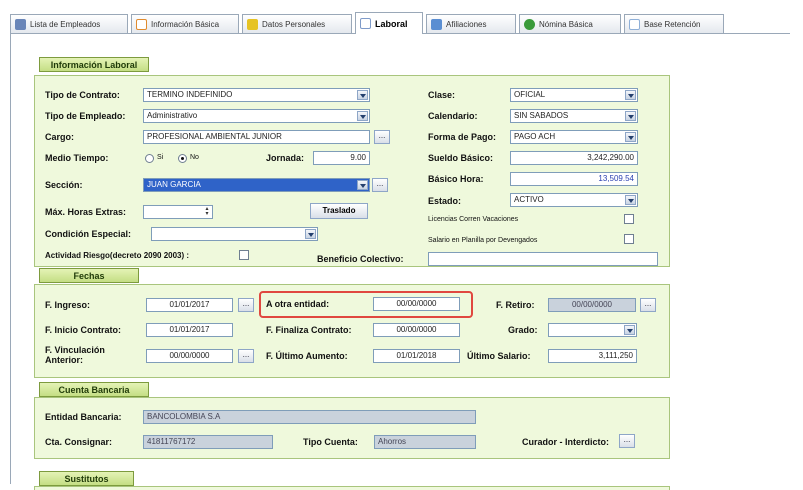  What do you see at coordinates (256, 95) in the screenshot?
I see `tipo-contrato-select: TERMINO INDEFINIDO` at bounding box center [256, 95].